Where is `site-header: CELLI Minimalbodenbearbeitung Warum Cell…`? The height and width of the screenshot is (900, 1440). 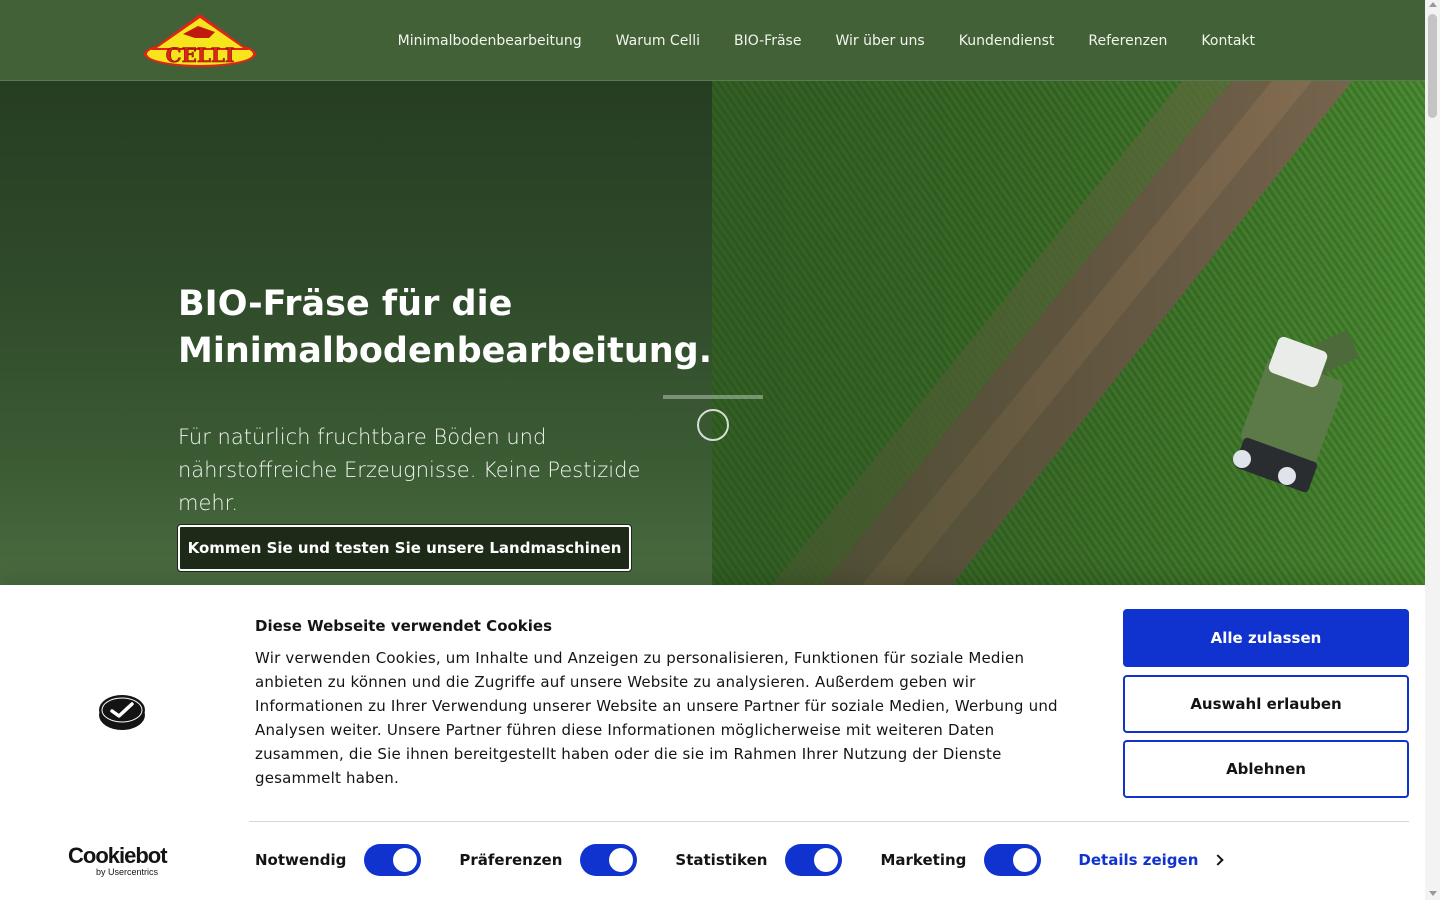
site-header: CELLI Minimalbodenbearbeitung Warum Cell… is located at coordinates (712, 40).